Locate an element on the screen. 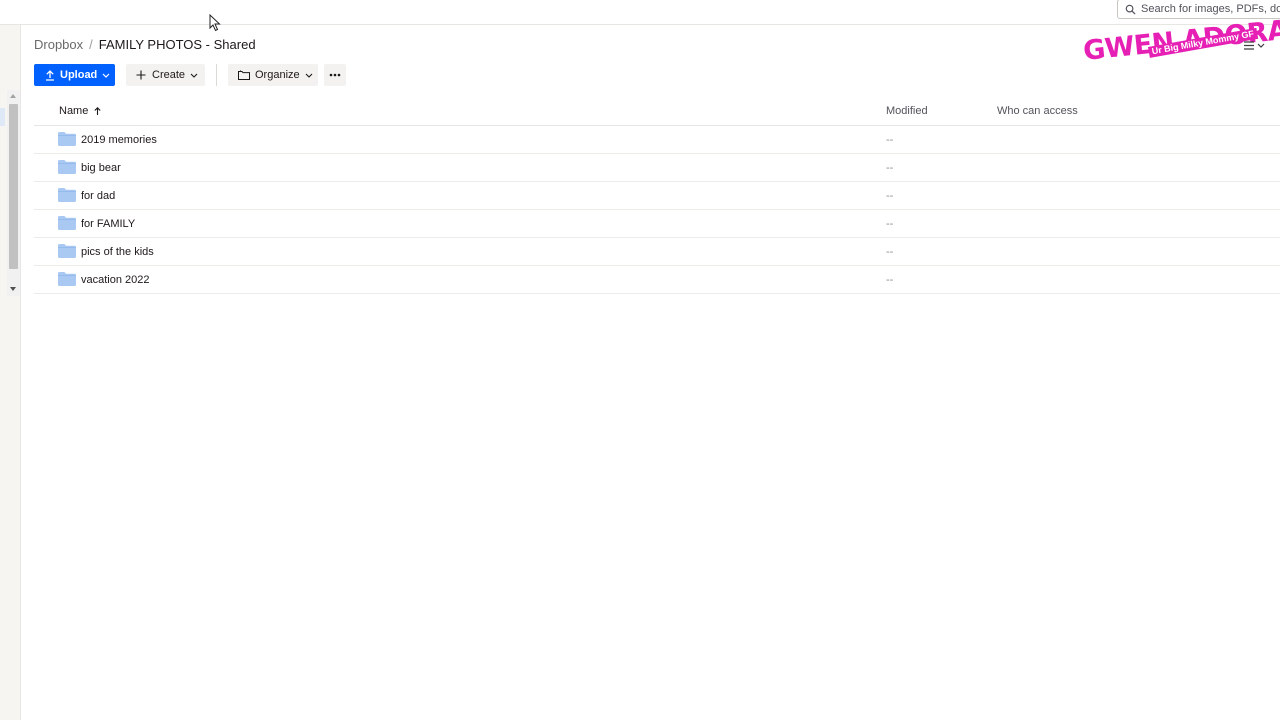 The image size is (1280, 720). search-input is located at coordinates (1208, 9).